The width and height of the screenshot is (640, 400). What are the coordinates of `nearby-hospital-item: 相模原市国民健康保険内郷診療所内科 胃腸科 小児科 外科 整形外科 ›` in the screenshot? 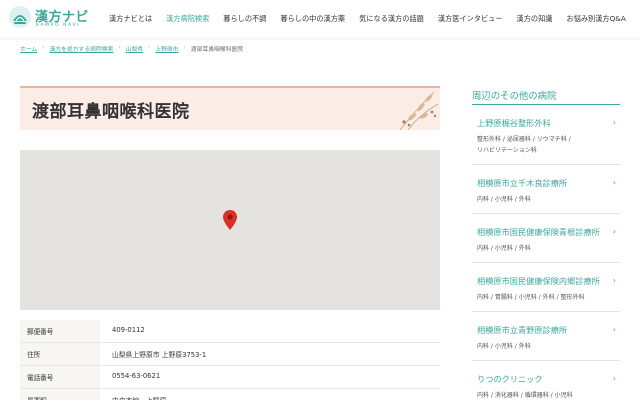 It's located at (546, 287).